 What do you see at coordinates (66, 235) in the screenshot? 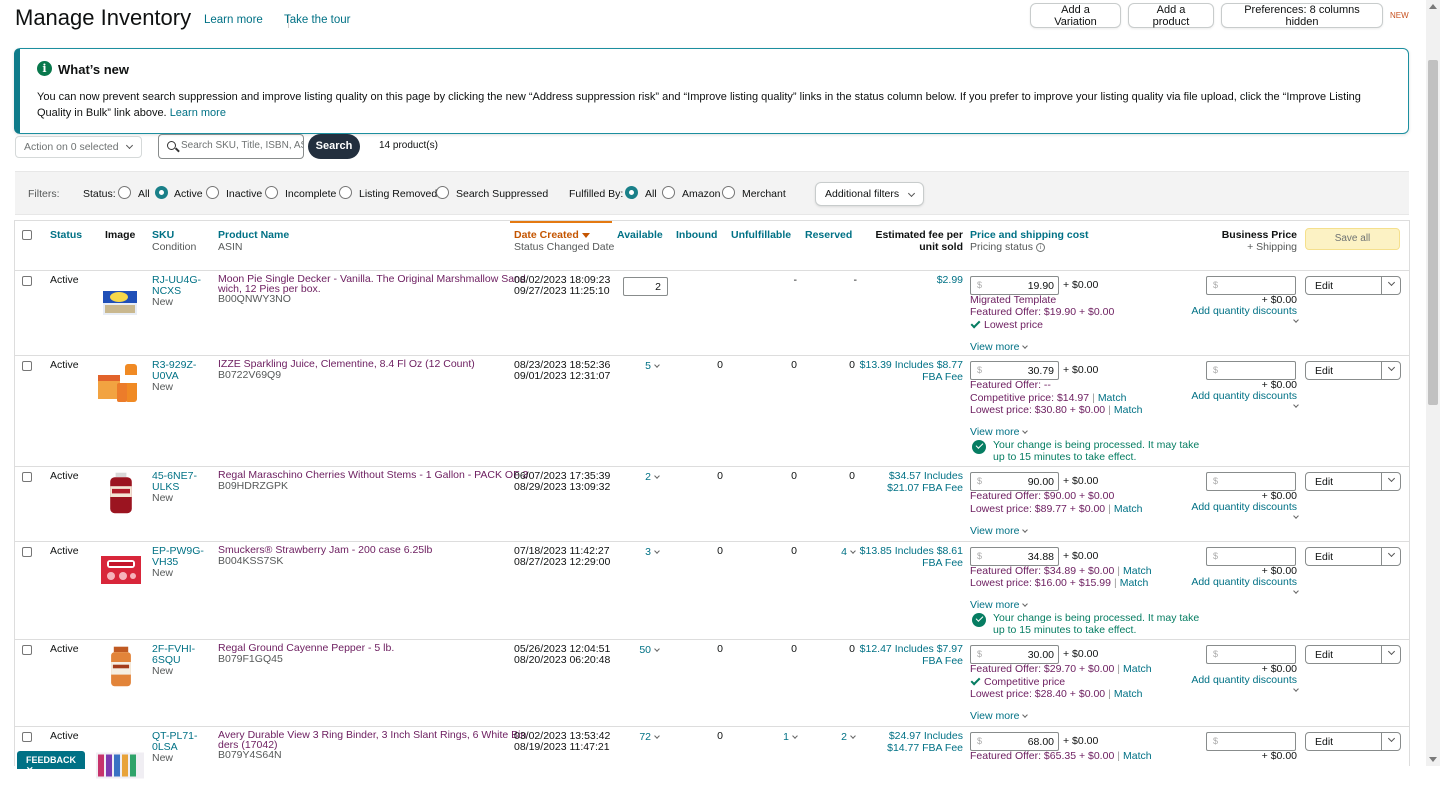
I see `status-column-header: Status` at bounding box center [66, 235].